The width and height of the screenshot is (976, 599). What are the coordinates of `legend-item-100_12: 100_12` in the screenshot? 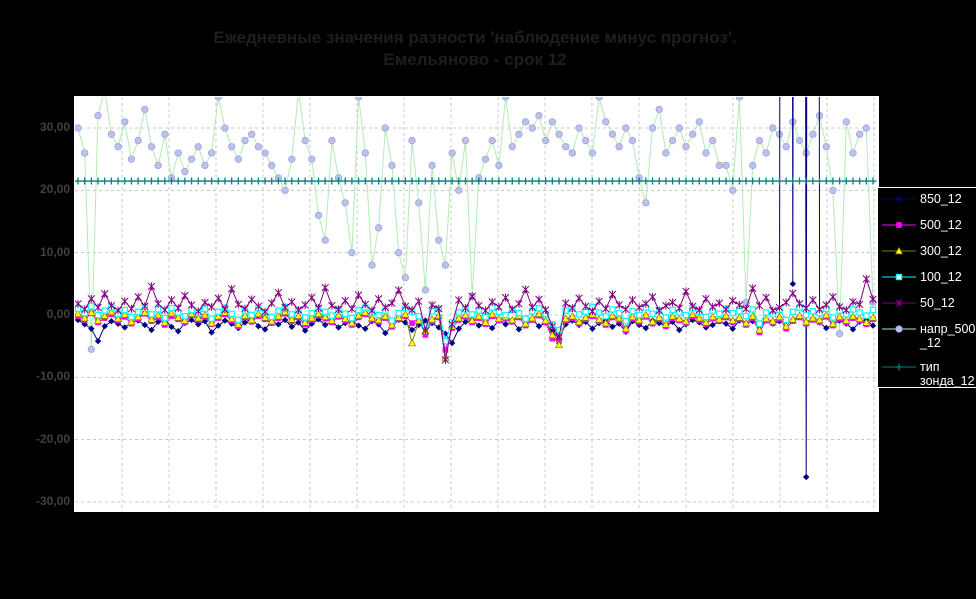 It's located at (928, 283).